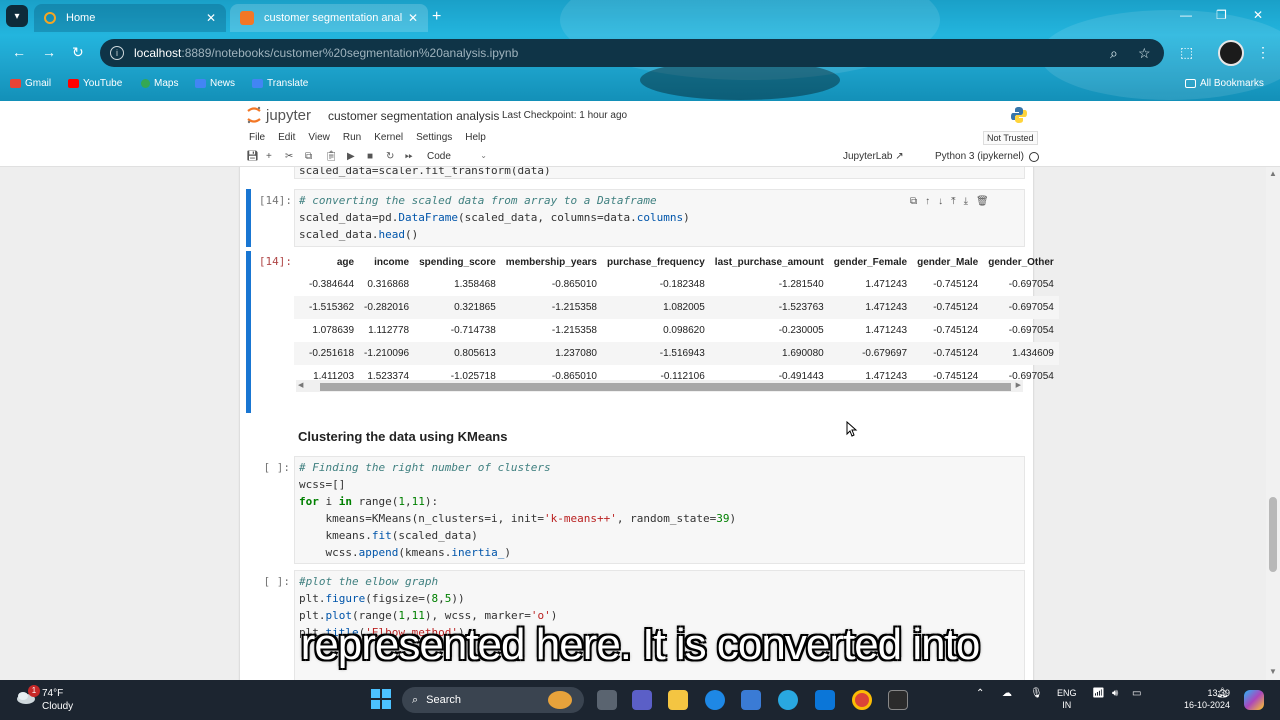 The width and height of the screenshot is (1280, 720). Describe the element at coordinates (422, 518) in the screenshot. I see `code-token: kmeans=KMeans(n_clusters=i, init=` at that location.